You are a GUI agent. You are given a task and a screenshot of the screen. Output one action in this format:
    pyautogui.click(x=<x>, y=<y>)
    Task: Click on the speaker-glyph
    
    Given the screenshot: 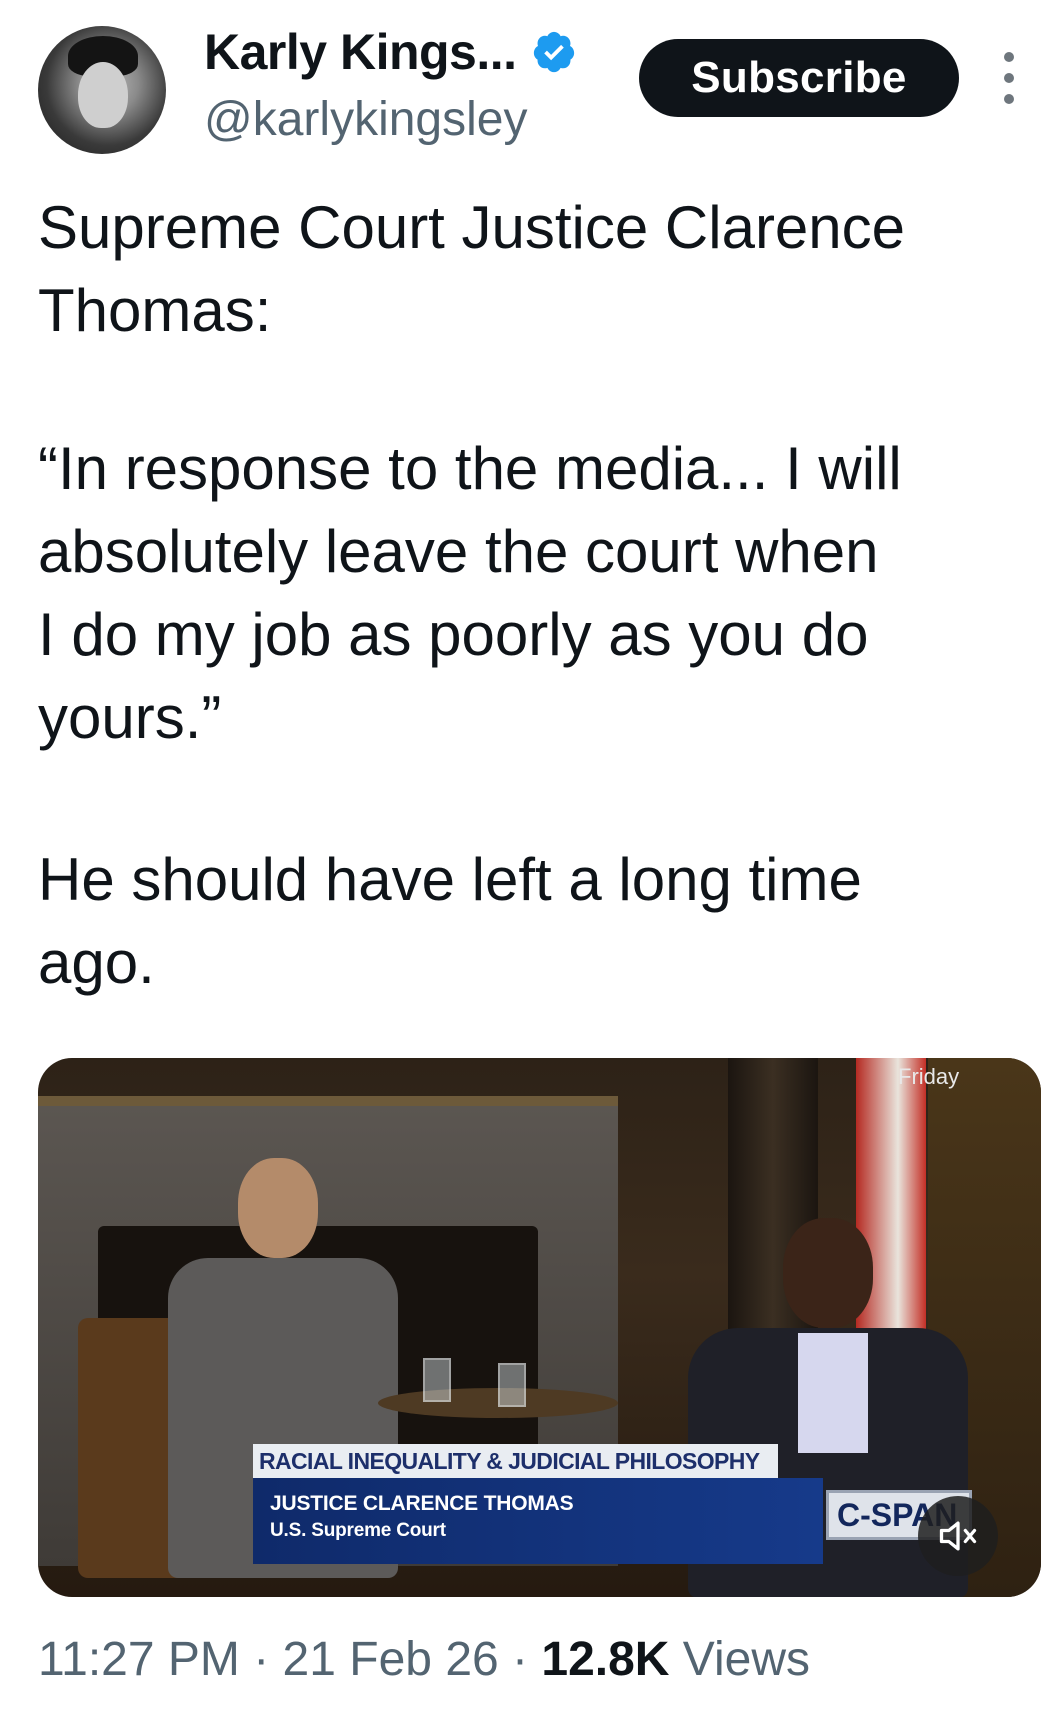 What is the action you would take?
    pyautogui.click(x=958, y=1536)
    